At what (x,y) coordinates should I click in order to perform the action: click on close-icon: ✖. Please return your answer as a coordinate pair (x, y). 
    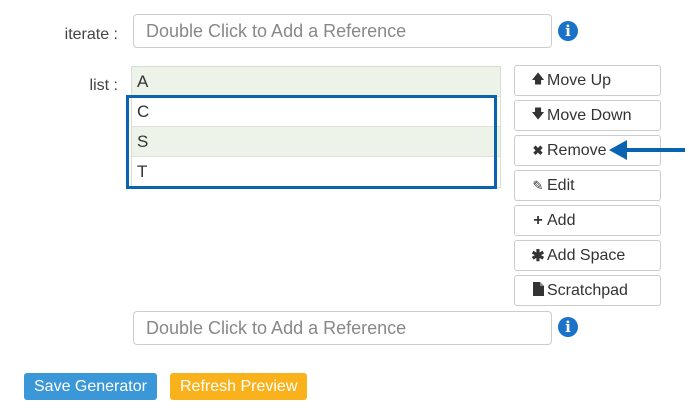
    Looking at the image, I should click on (538, 150).